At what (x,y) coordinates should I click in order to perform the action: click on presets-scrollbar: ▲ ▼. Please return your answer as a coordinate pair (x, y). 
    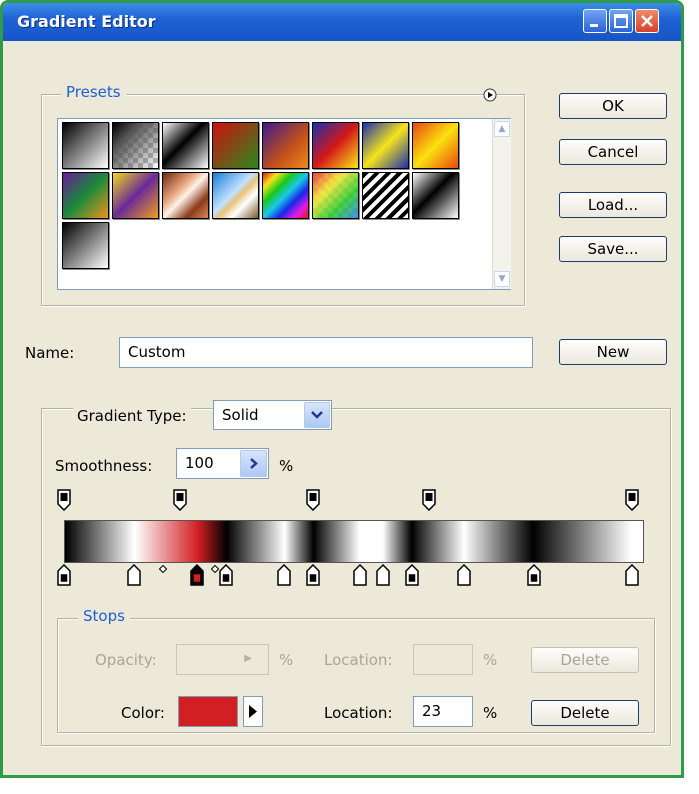
    Looking at the image, I should click on (501, 204).